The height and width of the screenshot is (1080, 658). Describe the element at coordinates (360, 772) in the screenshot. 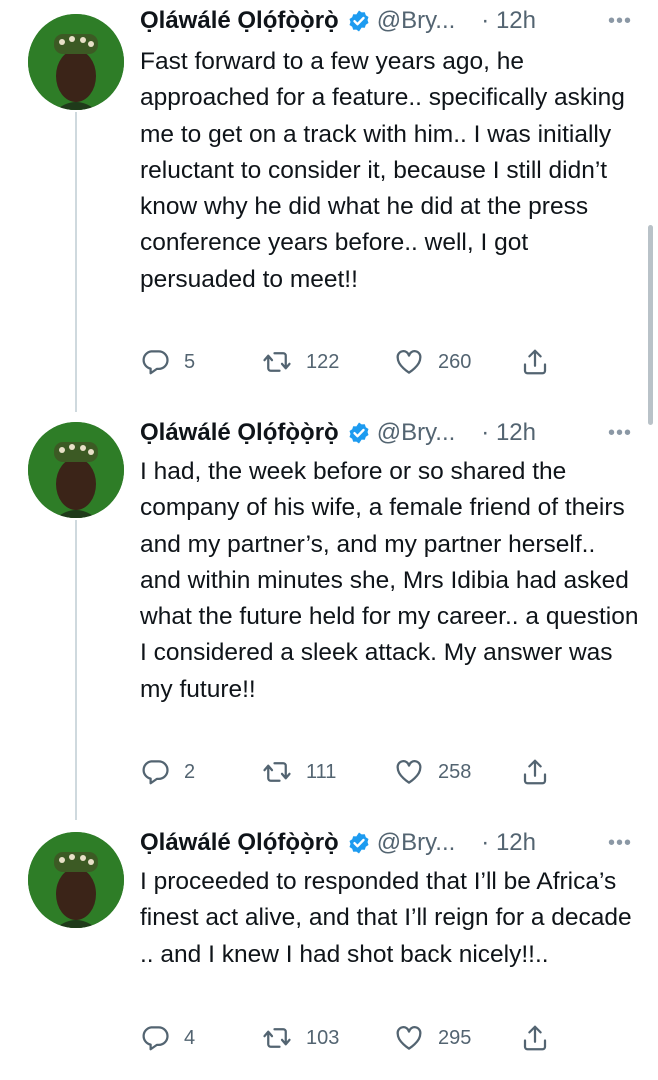

I see `tweet-actions: 2 111 258` at that location.